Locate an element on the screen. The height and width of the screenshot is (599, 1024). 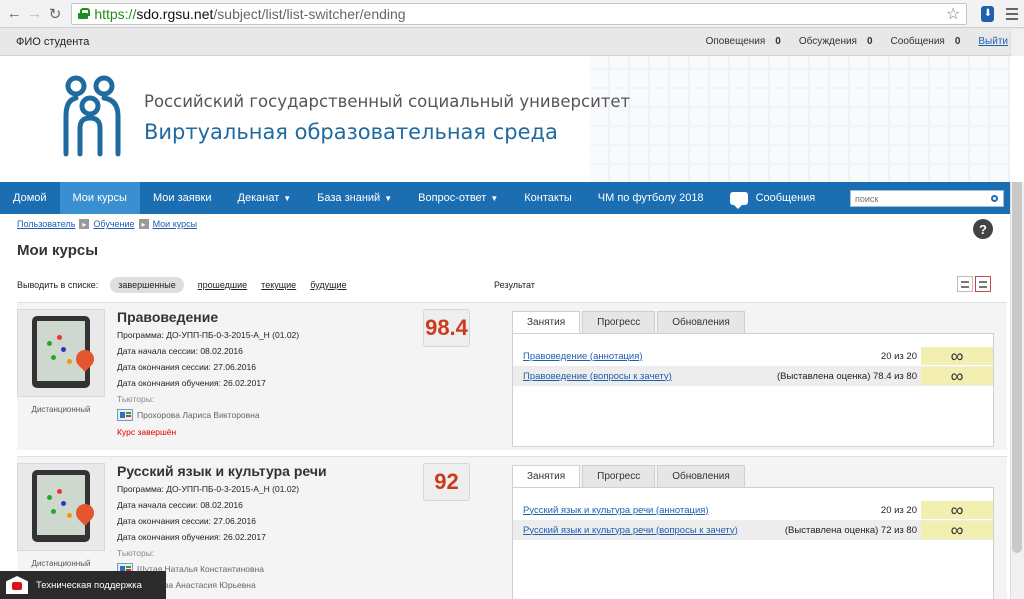
discussions-count: 0 is located at coordinates (869, 41).